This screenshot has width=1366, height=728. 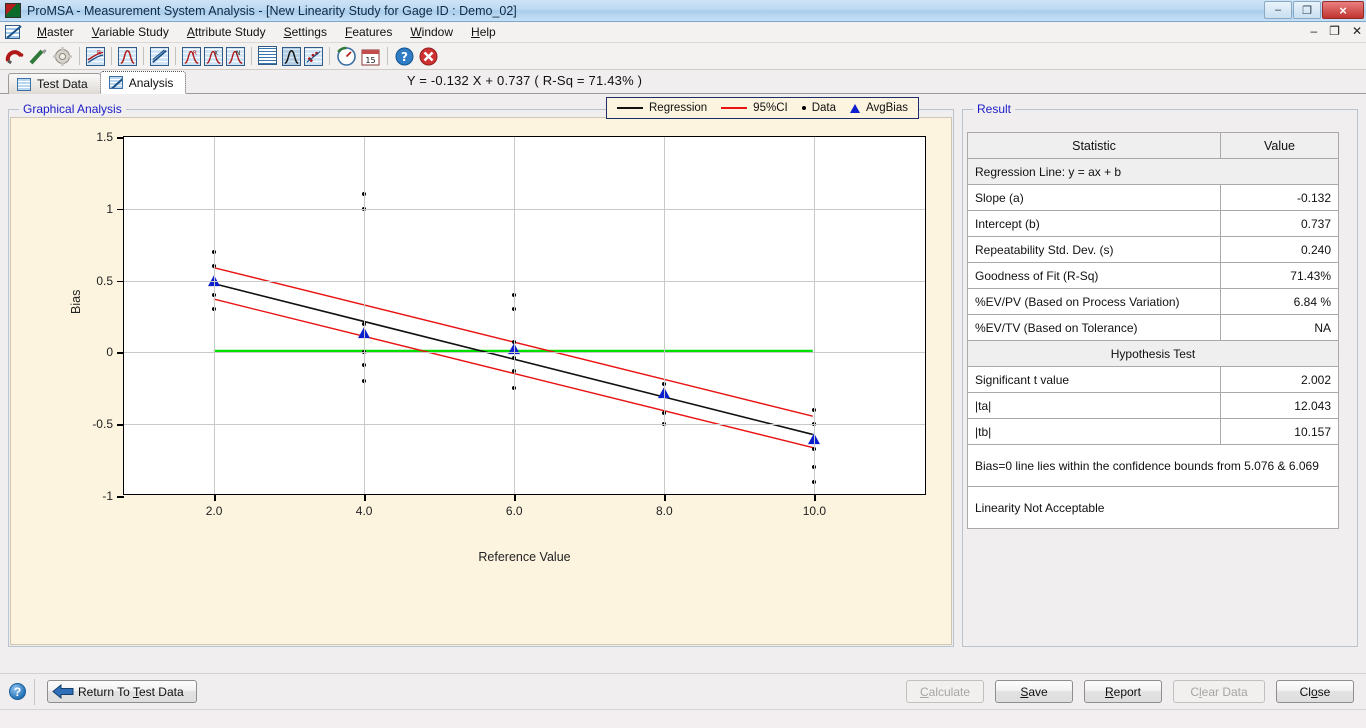 What do you see at coordinates (1153, 507) in the screenshot?
I see `note-label: Linearity Not Acceptable` at bounding box center [1153, 507].